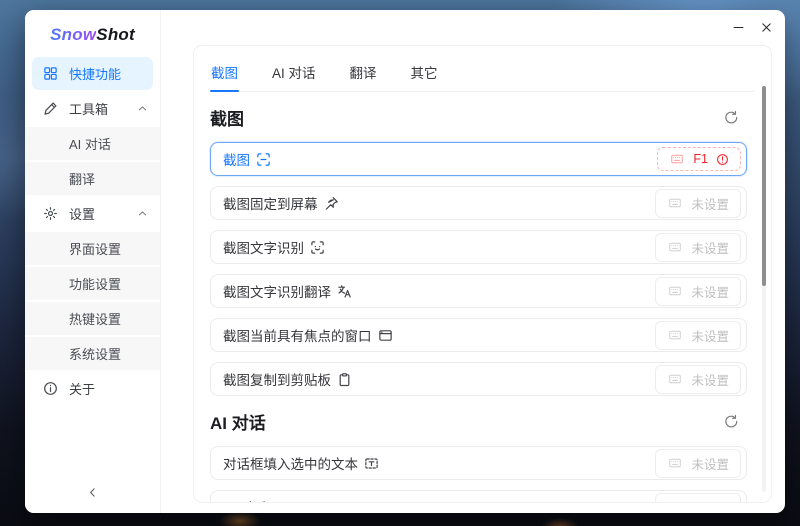 The height and width of the screenshot is (526, 800). Describe the element at coordinates (50, 73) in the screenshot. I see `grid-icon` at that location.